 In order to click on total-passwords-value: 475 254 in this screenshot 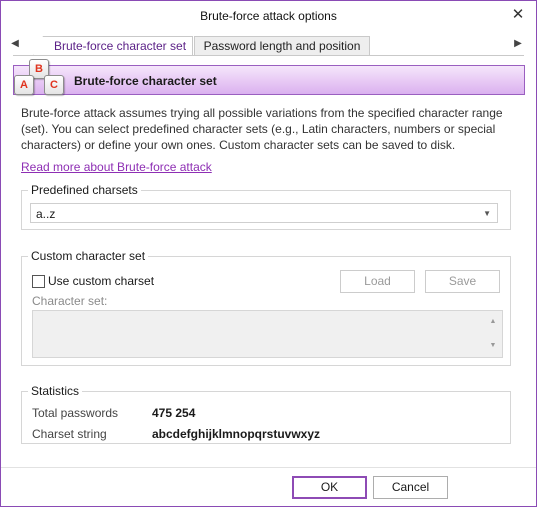, I will do `click(174, 413)`.